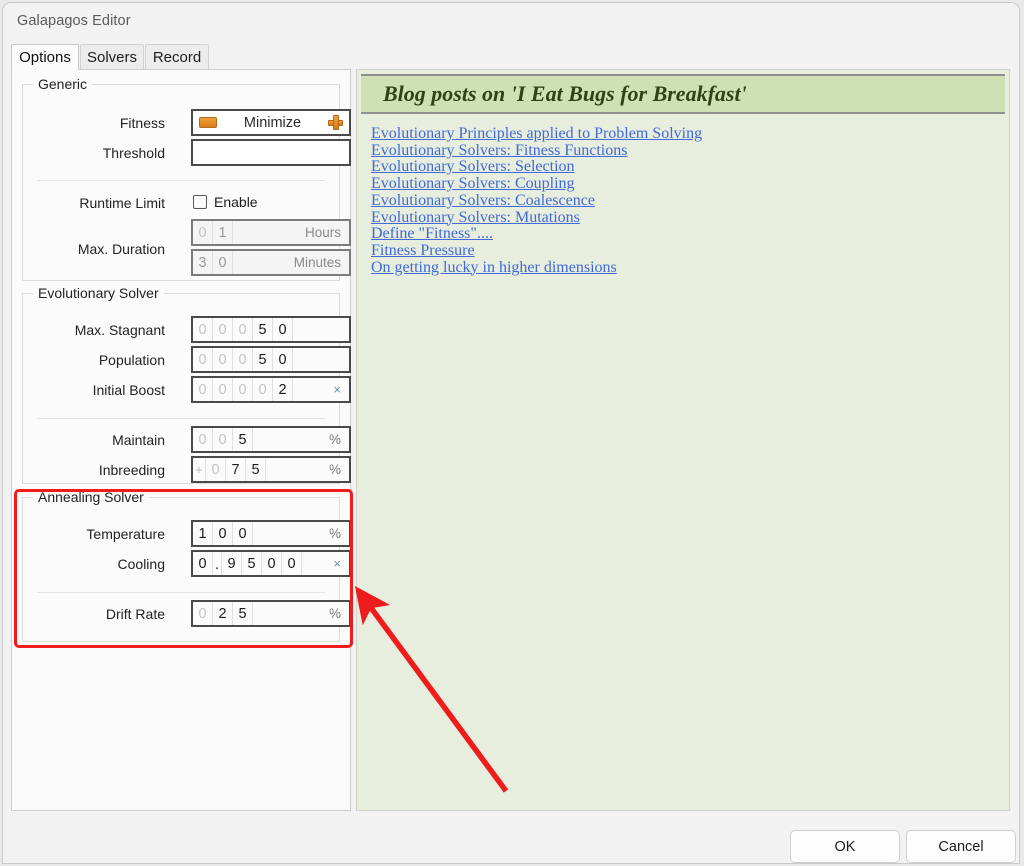 The height and width of the screenshot is (866, 1024). I want to click on max-duration-row: Max. Duration 0 1 Hours 3 0 Minutes, so click(187, 248).